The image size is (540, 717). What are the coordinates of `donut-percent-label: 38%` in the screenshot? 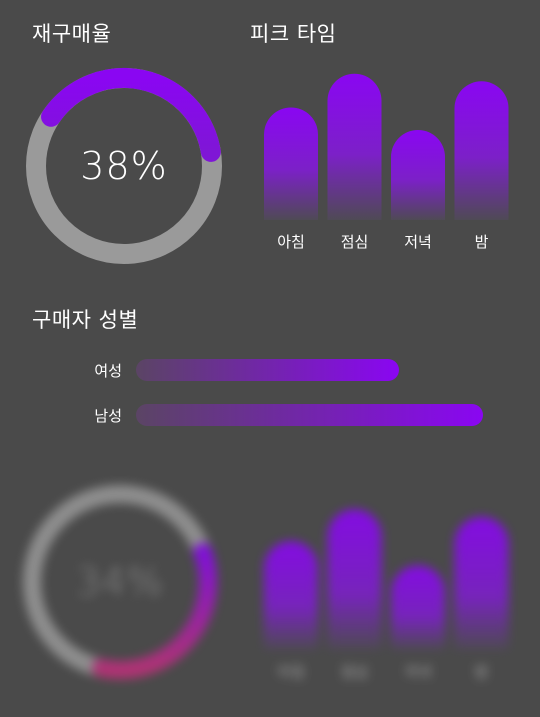 It's located at (124, 166).